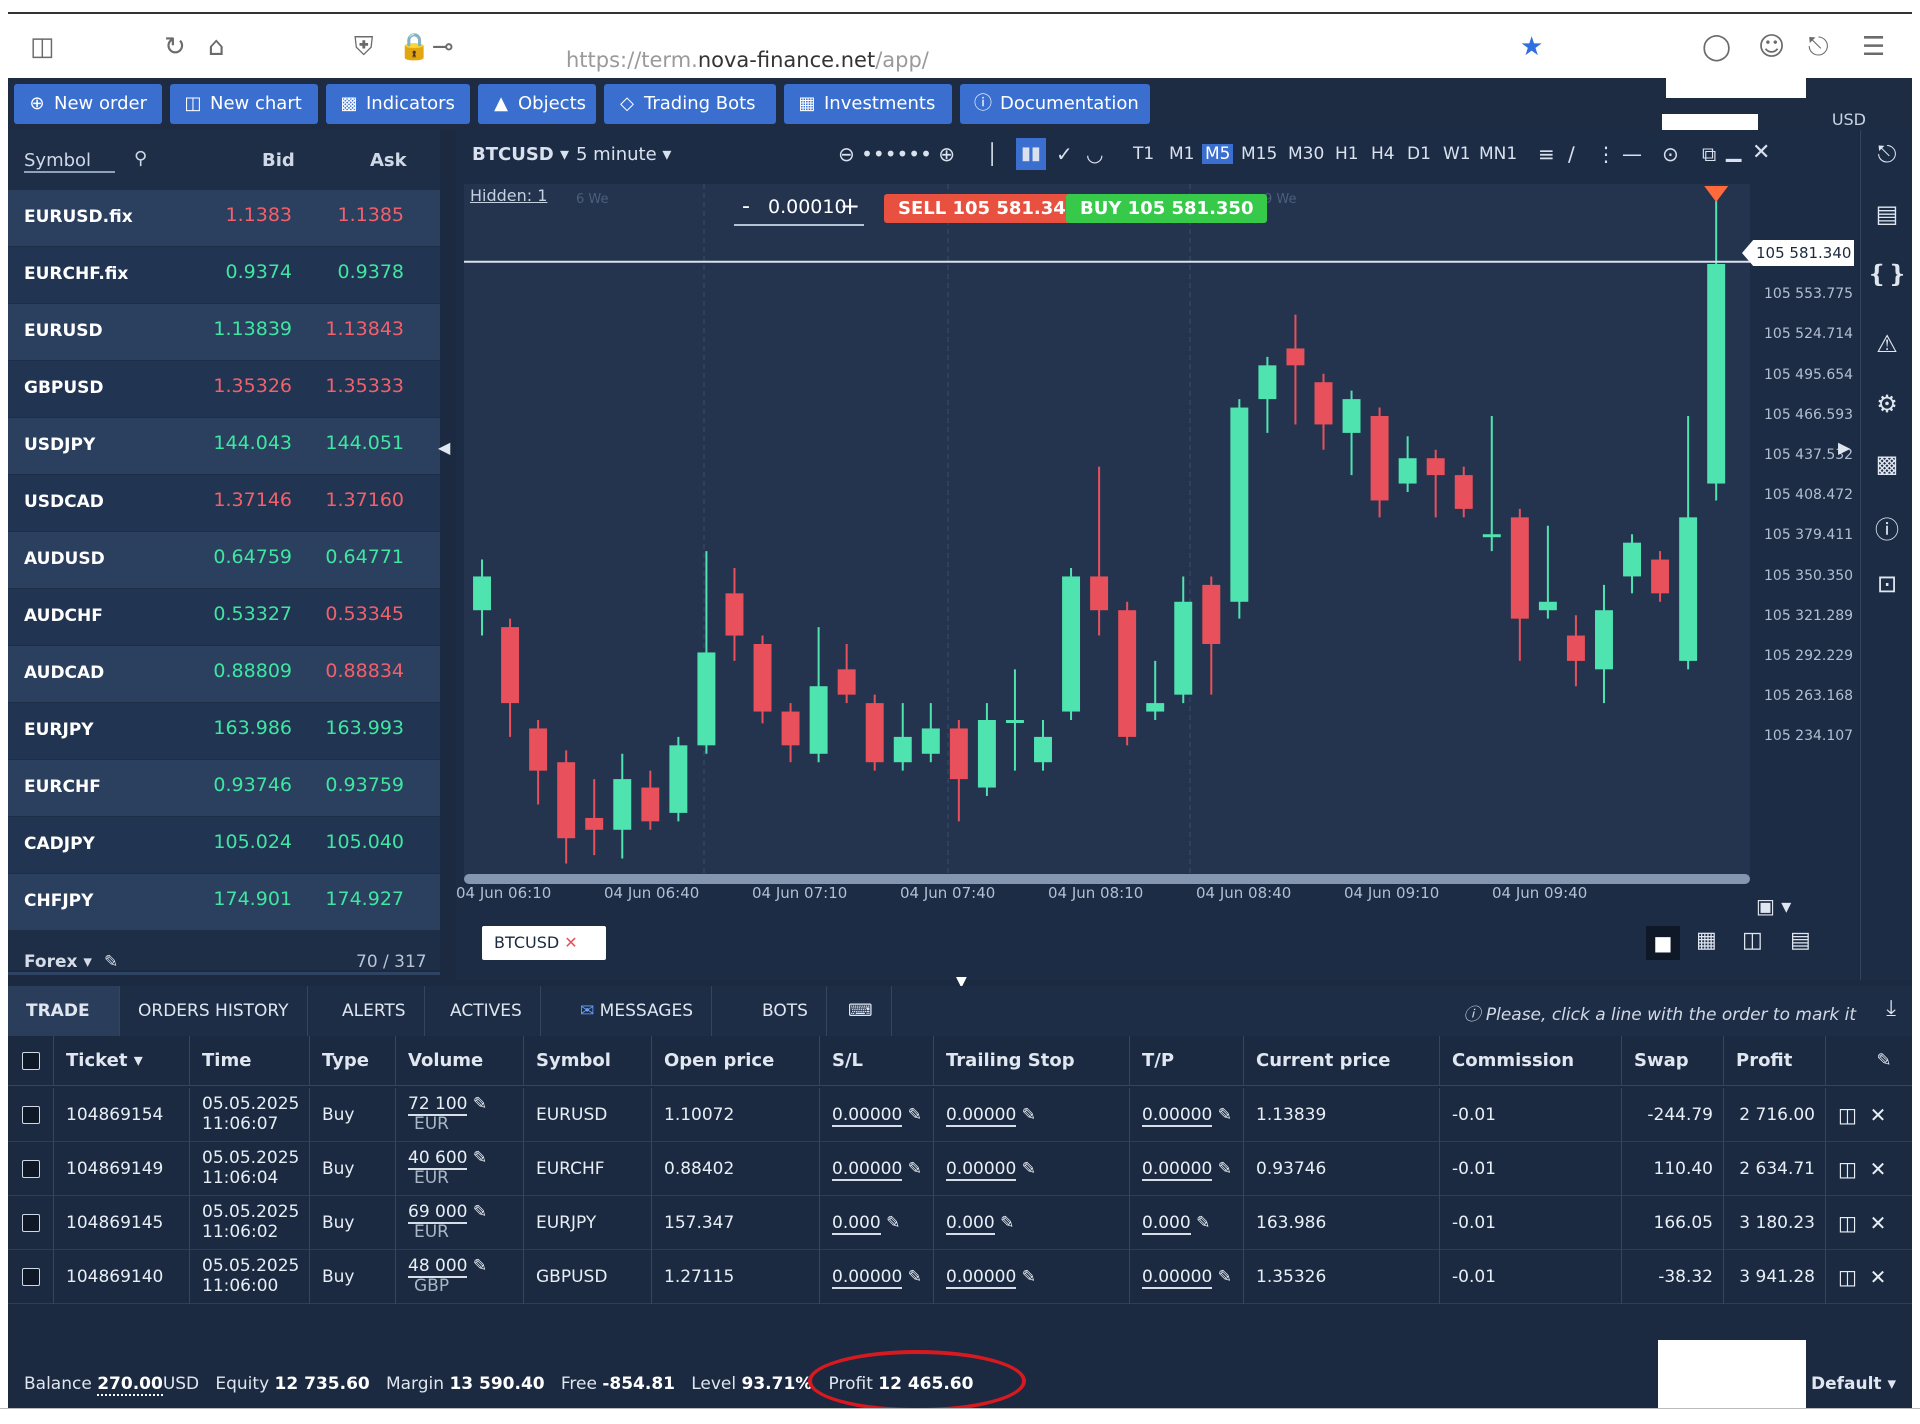 The width and height of the screenshot is (1920, 1424). I want to click on tab-messages: ✉ MESSAGES, so click(637, 1011).